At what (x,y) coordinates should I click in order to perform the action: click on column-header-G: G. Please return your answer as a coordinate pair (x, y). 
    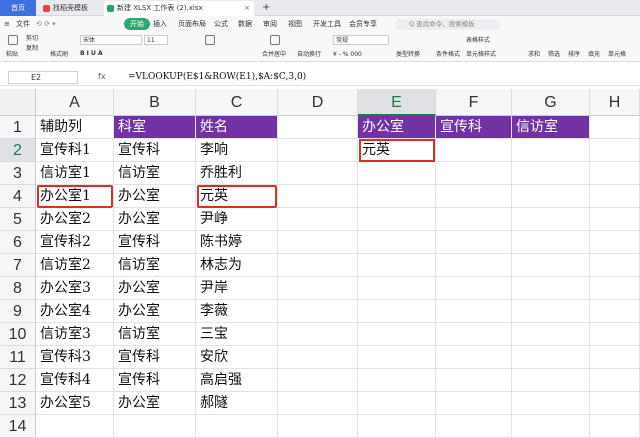
    Looking at the image, I should click on (551, 102).